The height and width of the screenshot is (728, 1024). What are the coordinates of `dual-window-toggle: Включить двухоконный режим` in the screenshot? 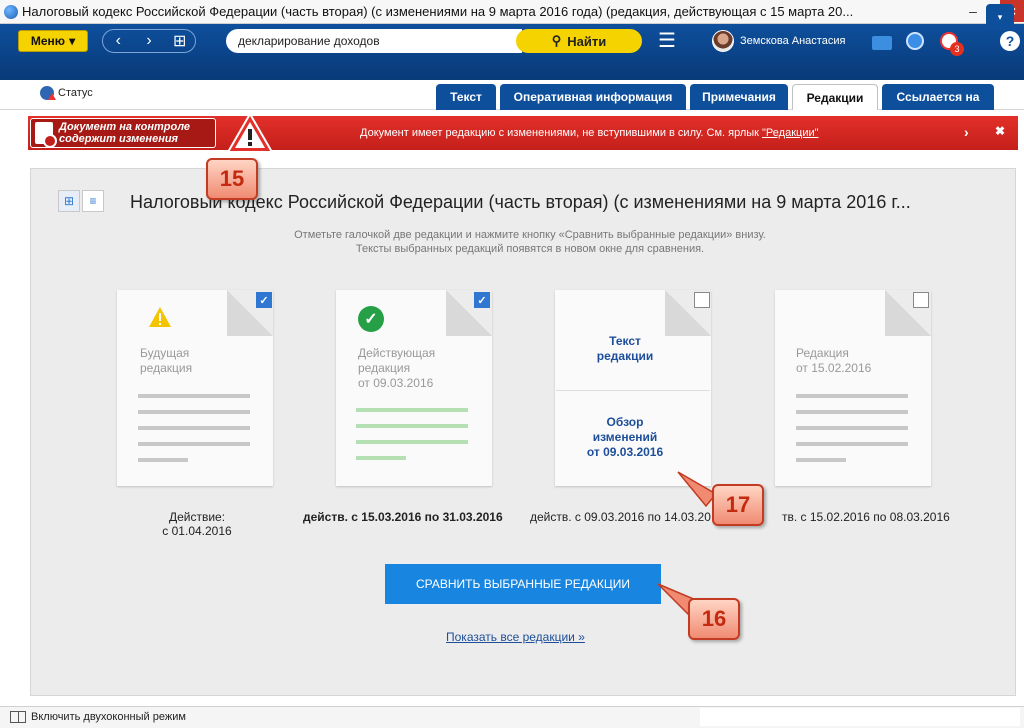 It's located at (98, 717).